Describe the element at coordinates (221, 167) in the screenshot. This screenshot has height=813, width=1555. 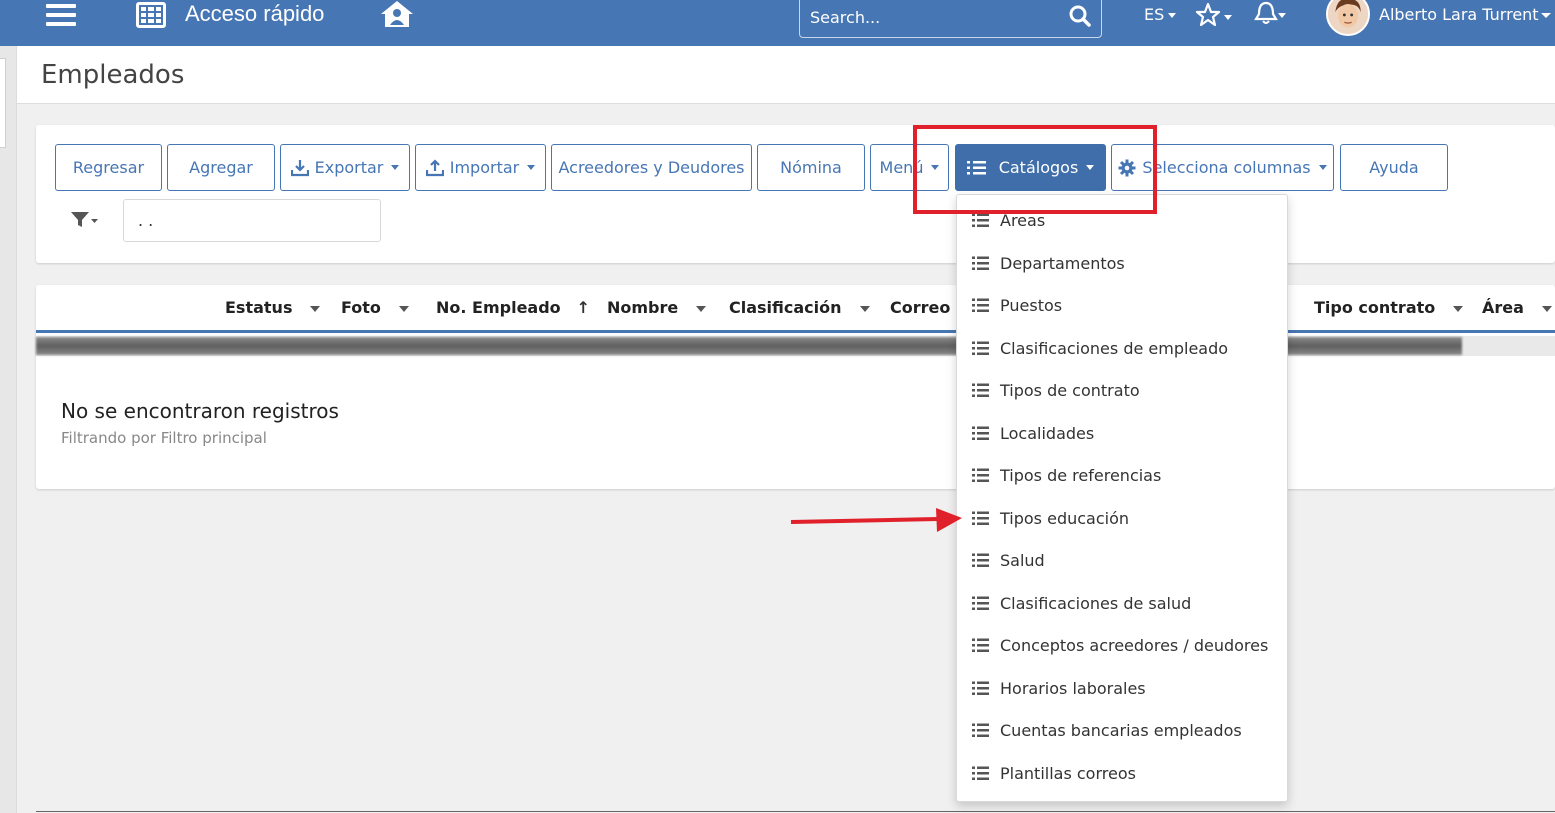
I see `add-button: Agregar` at that location.